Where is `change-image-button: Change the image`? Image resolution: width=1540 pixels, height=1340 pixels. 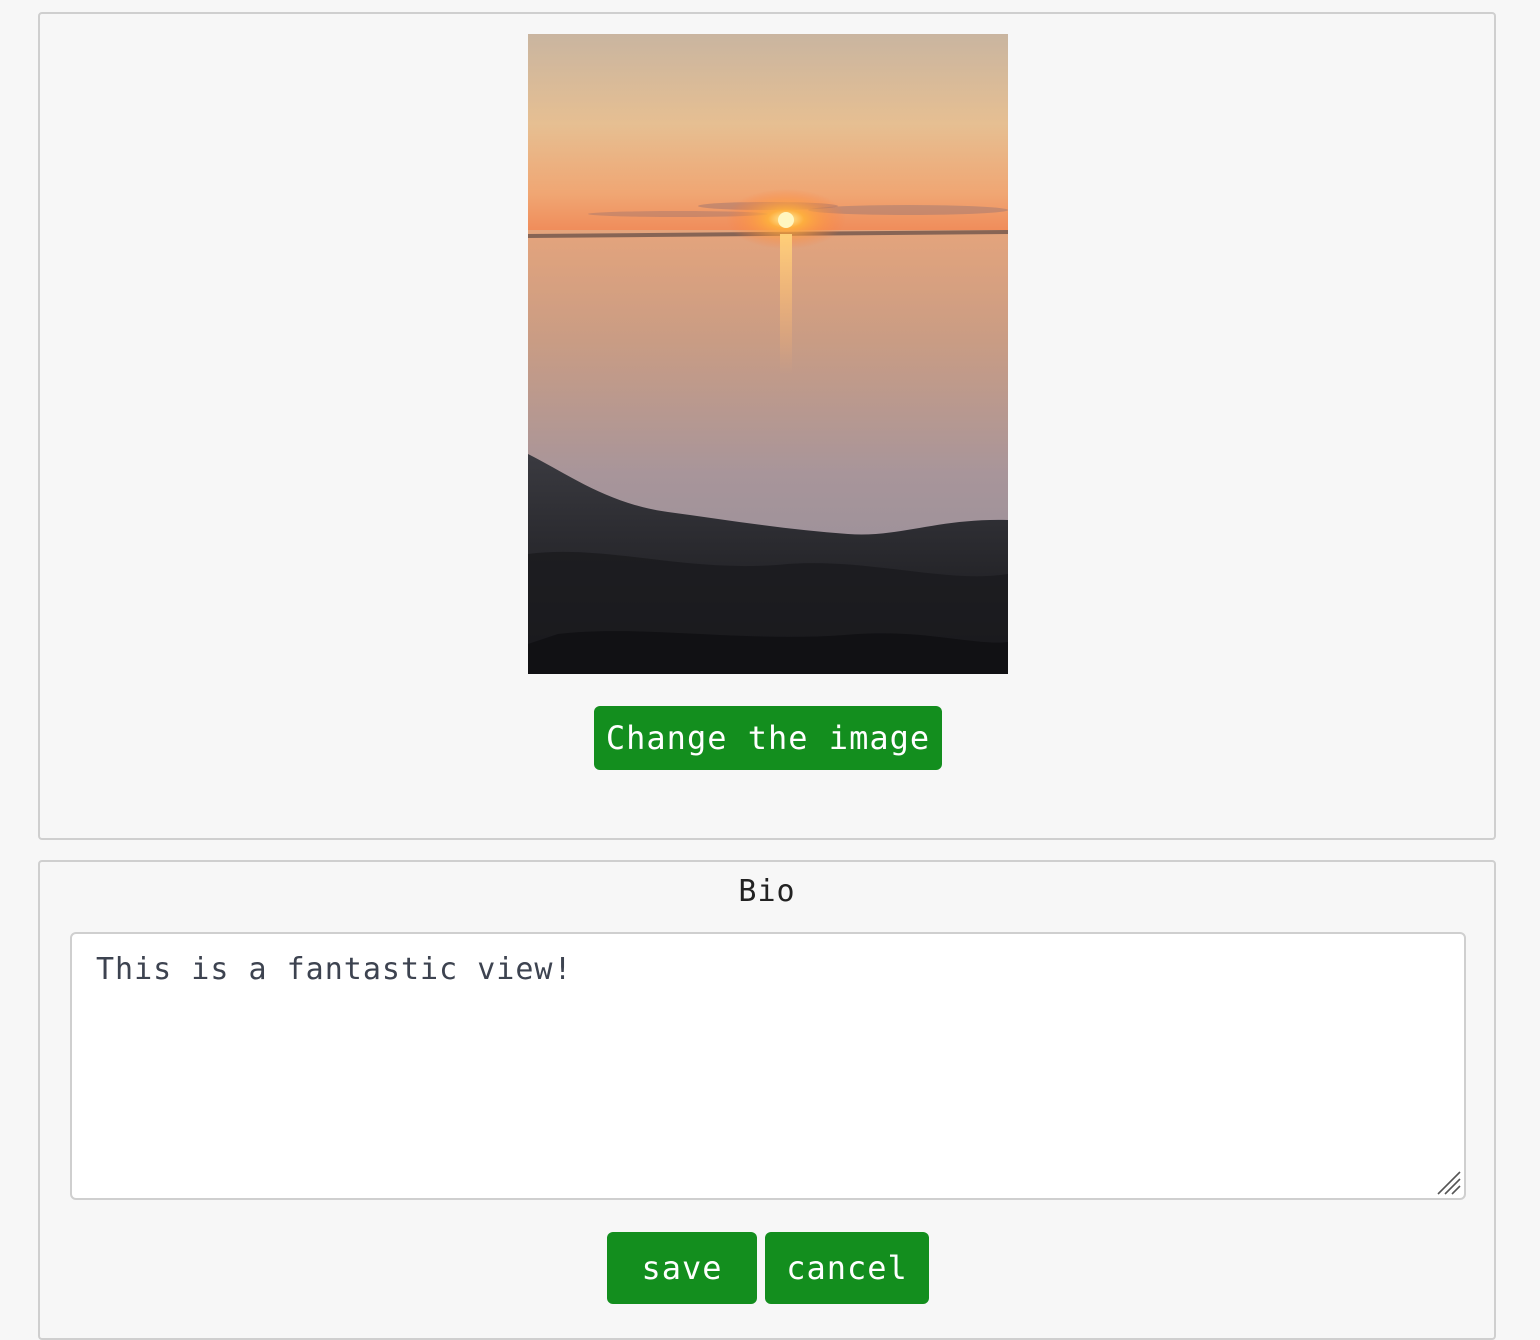 change-image-button: Change the image is located at coordinates (768, 738).